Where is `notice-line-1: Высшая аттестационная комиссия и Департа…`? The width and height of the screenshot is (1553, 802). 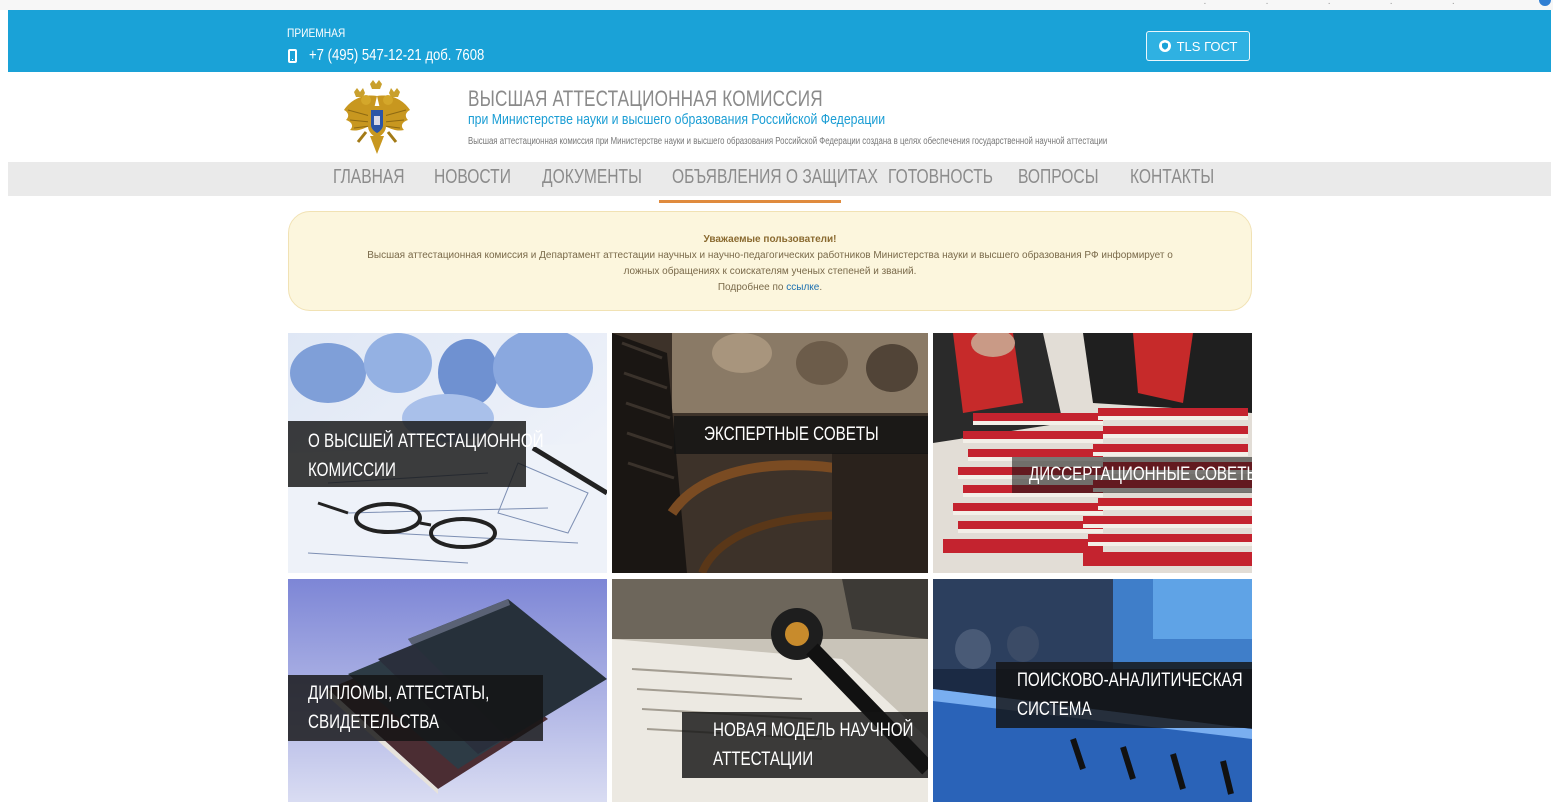
notice-line-1: Высшая аттестационная комиссия и Департа… is located at coordinates (770, 255).